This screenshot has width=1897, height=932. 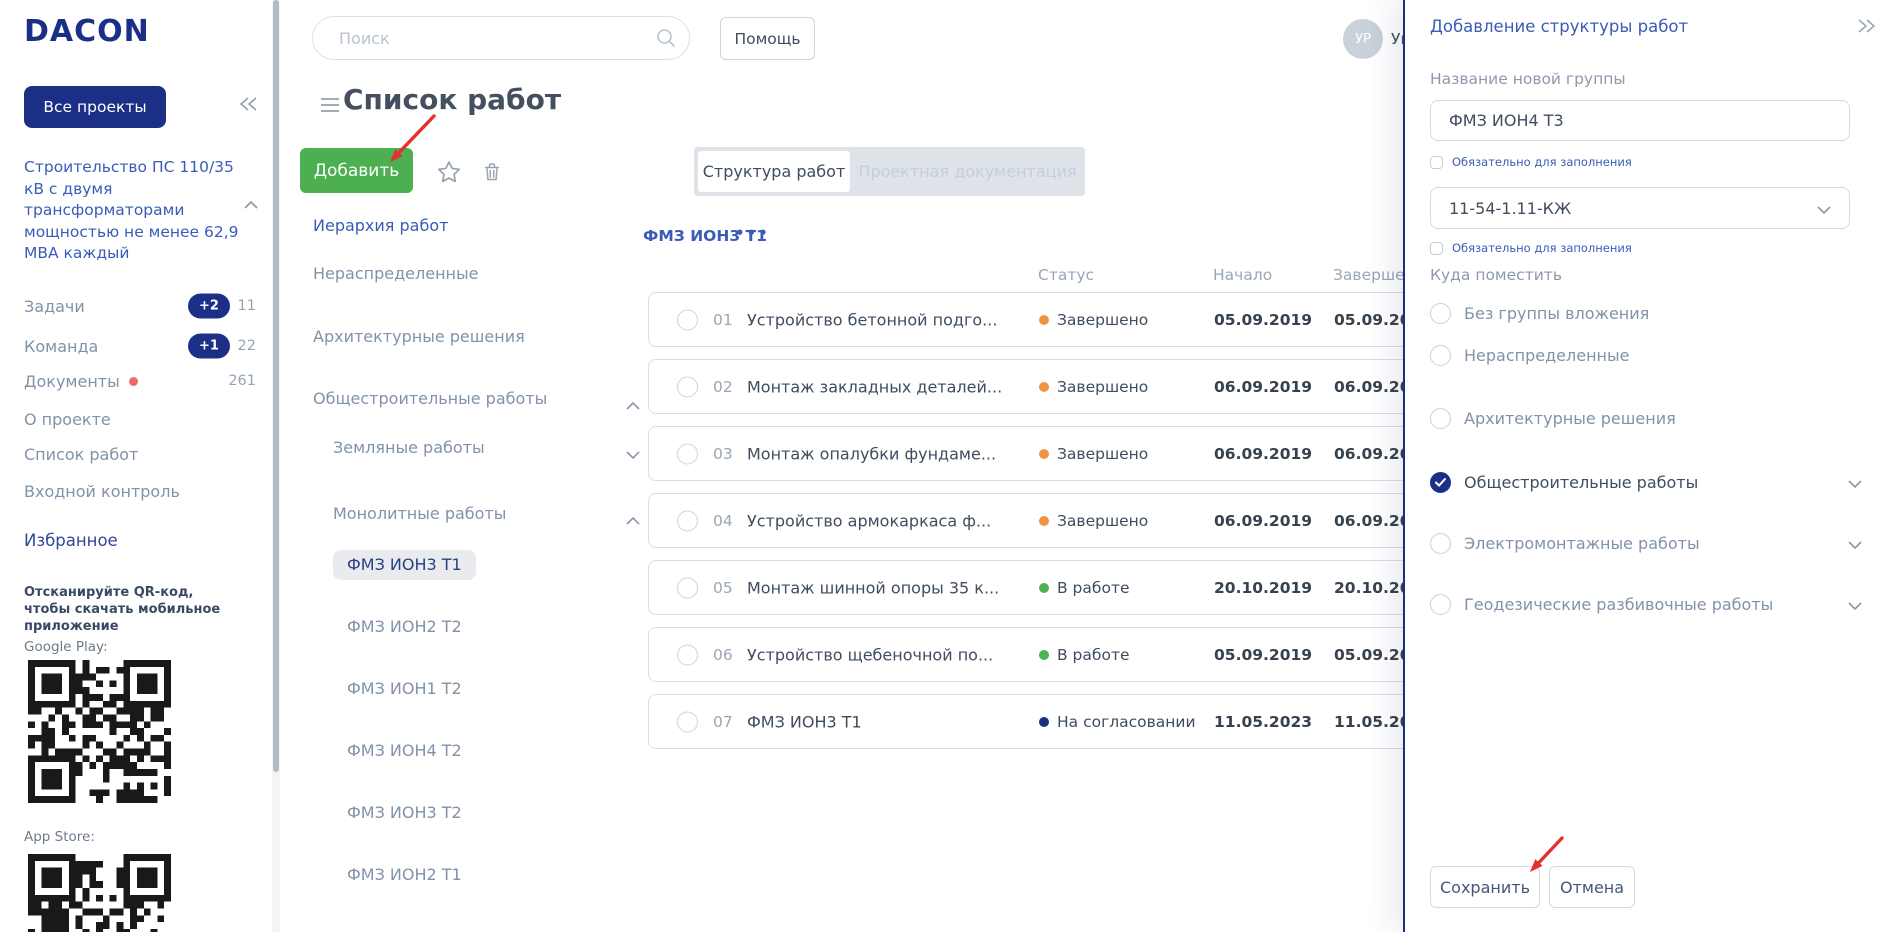 What do you see at coordinates (723, 453) in the screenshot?
I see `row-number: 03` at bounding box center [723, 453].